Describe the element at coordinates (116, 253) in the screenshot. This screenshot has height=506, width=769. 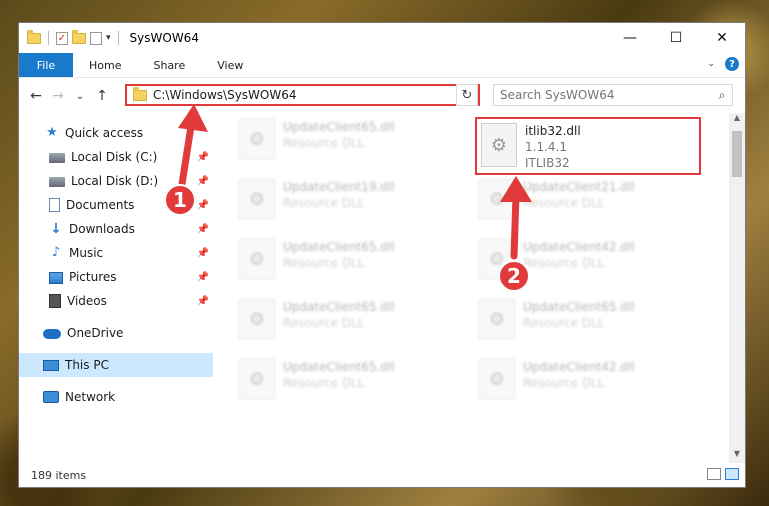
I see `sidebar-item-music: ♪ Music 📌` at that location.